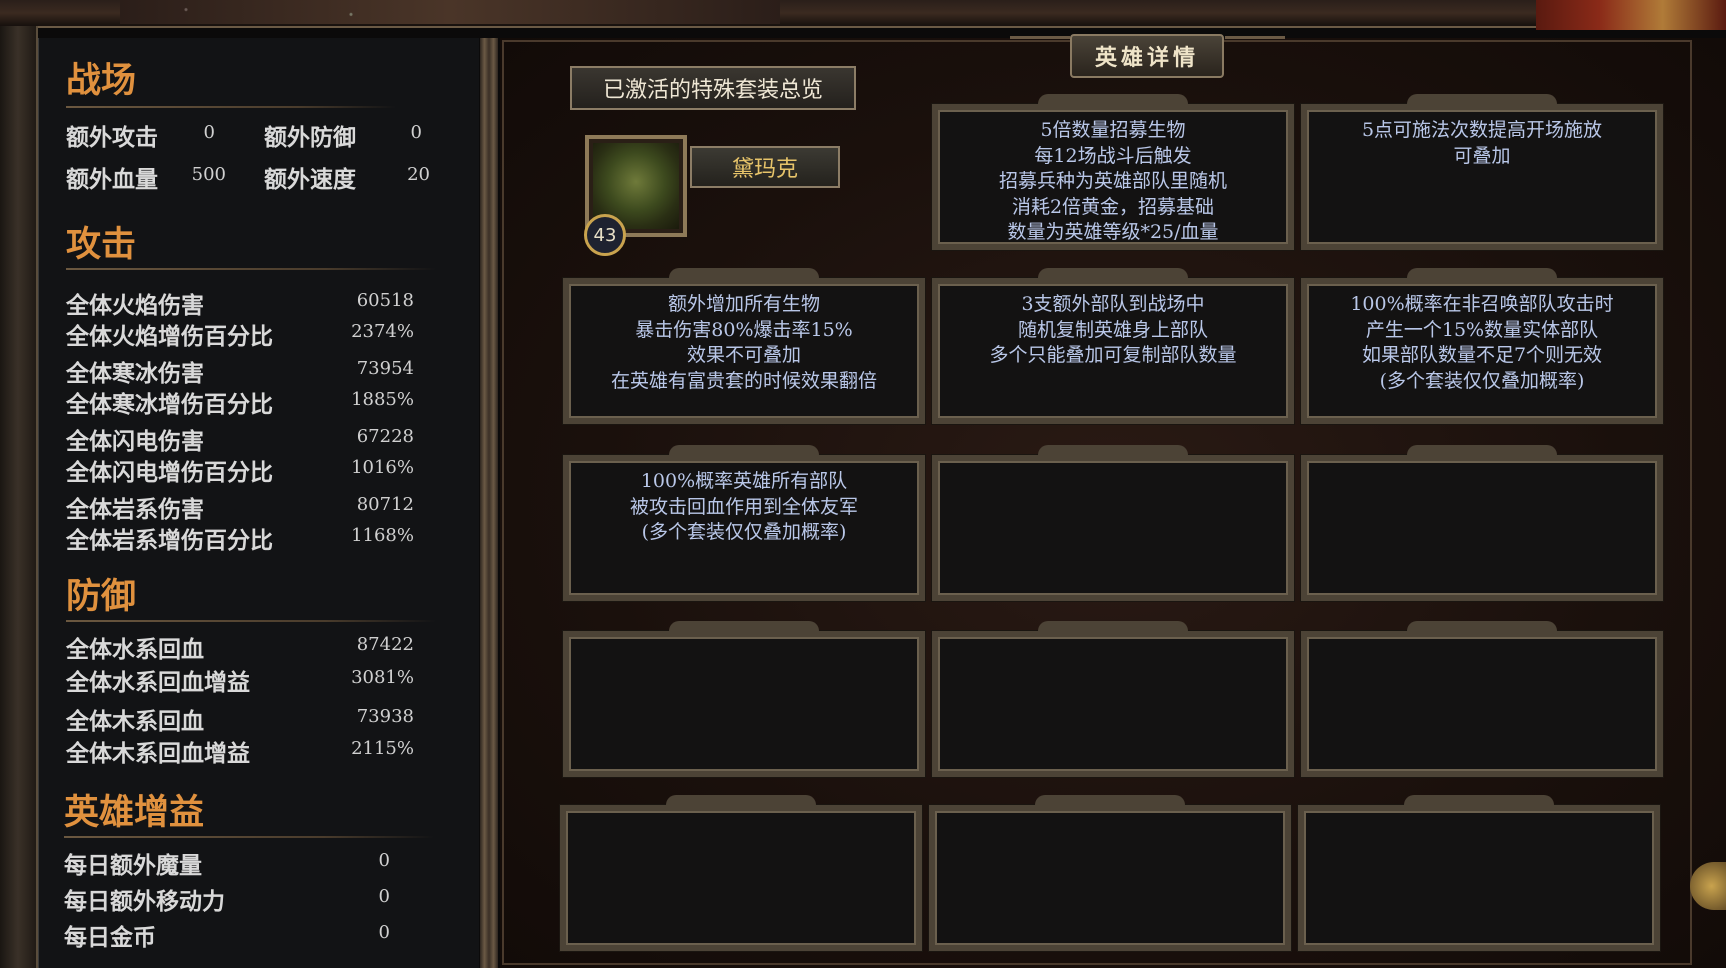 This screenshot has width=1726, height=968. I want to click on hero-name-plate: 黛玛克, so click(765, 167).